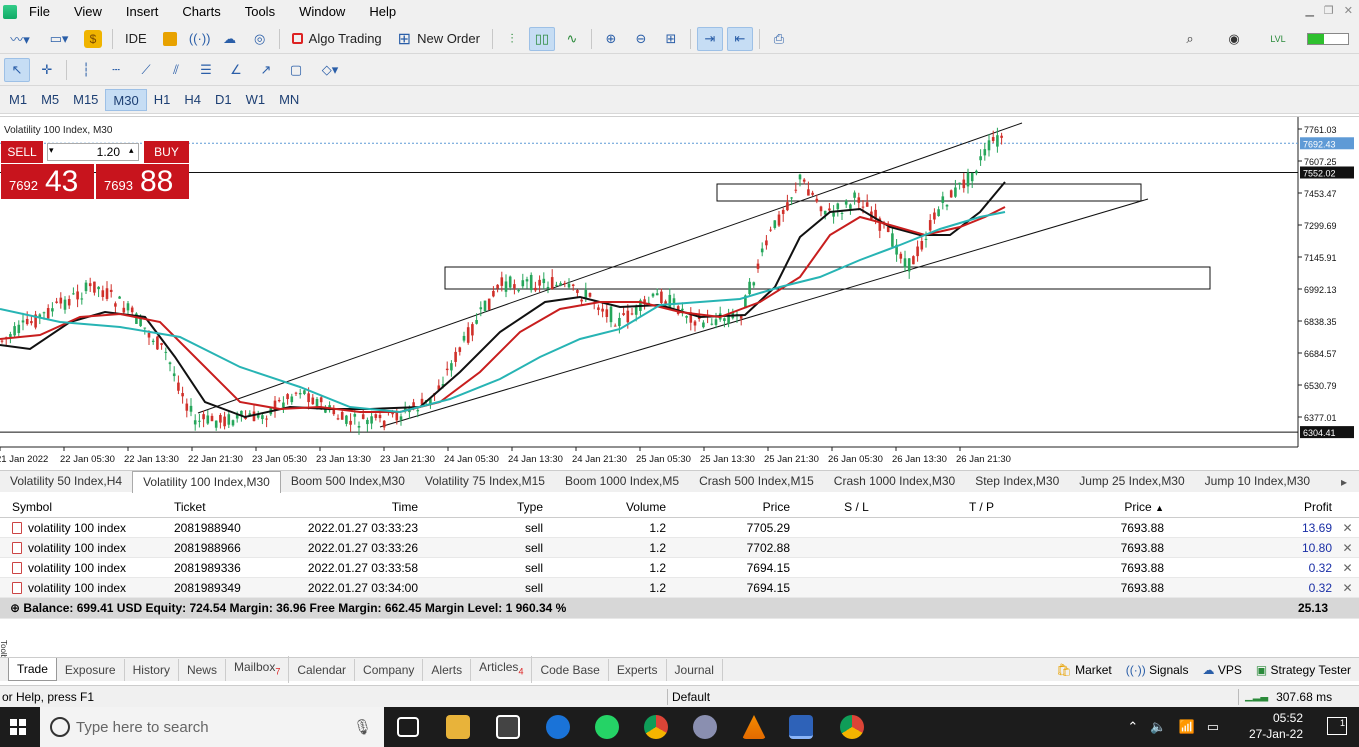 This screenshot has height=747, width=1359. What do you see at coordinates (1337, 726) in the screenshot?
I see `notification-icon: 1` at bounding box center [1337, 726].